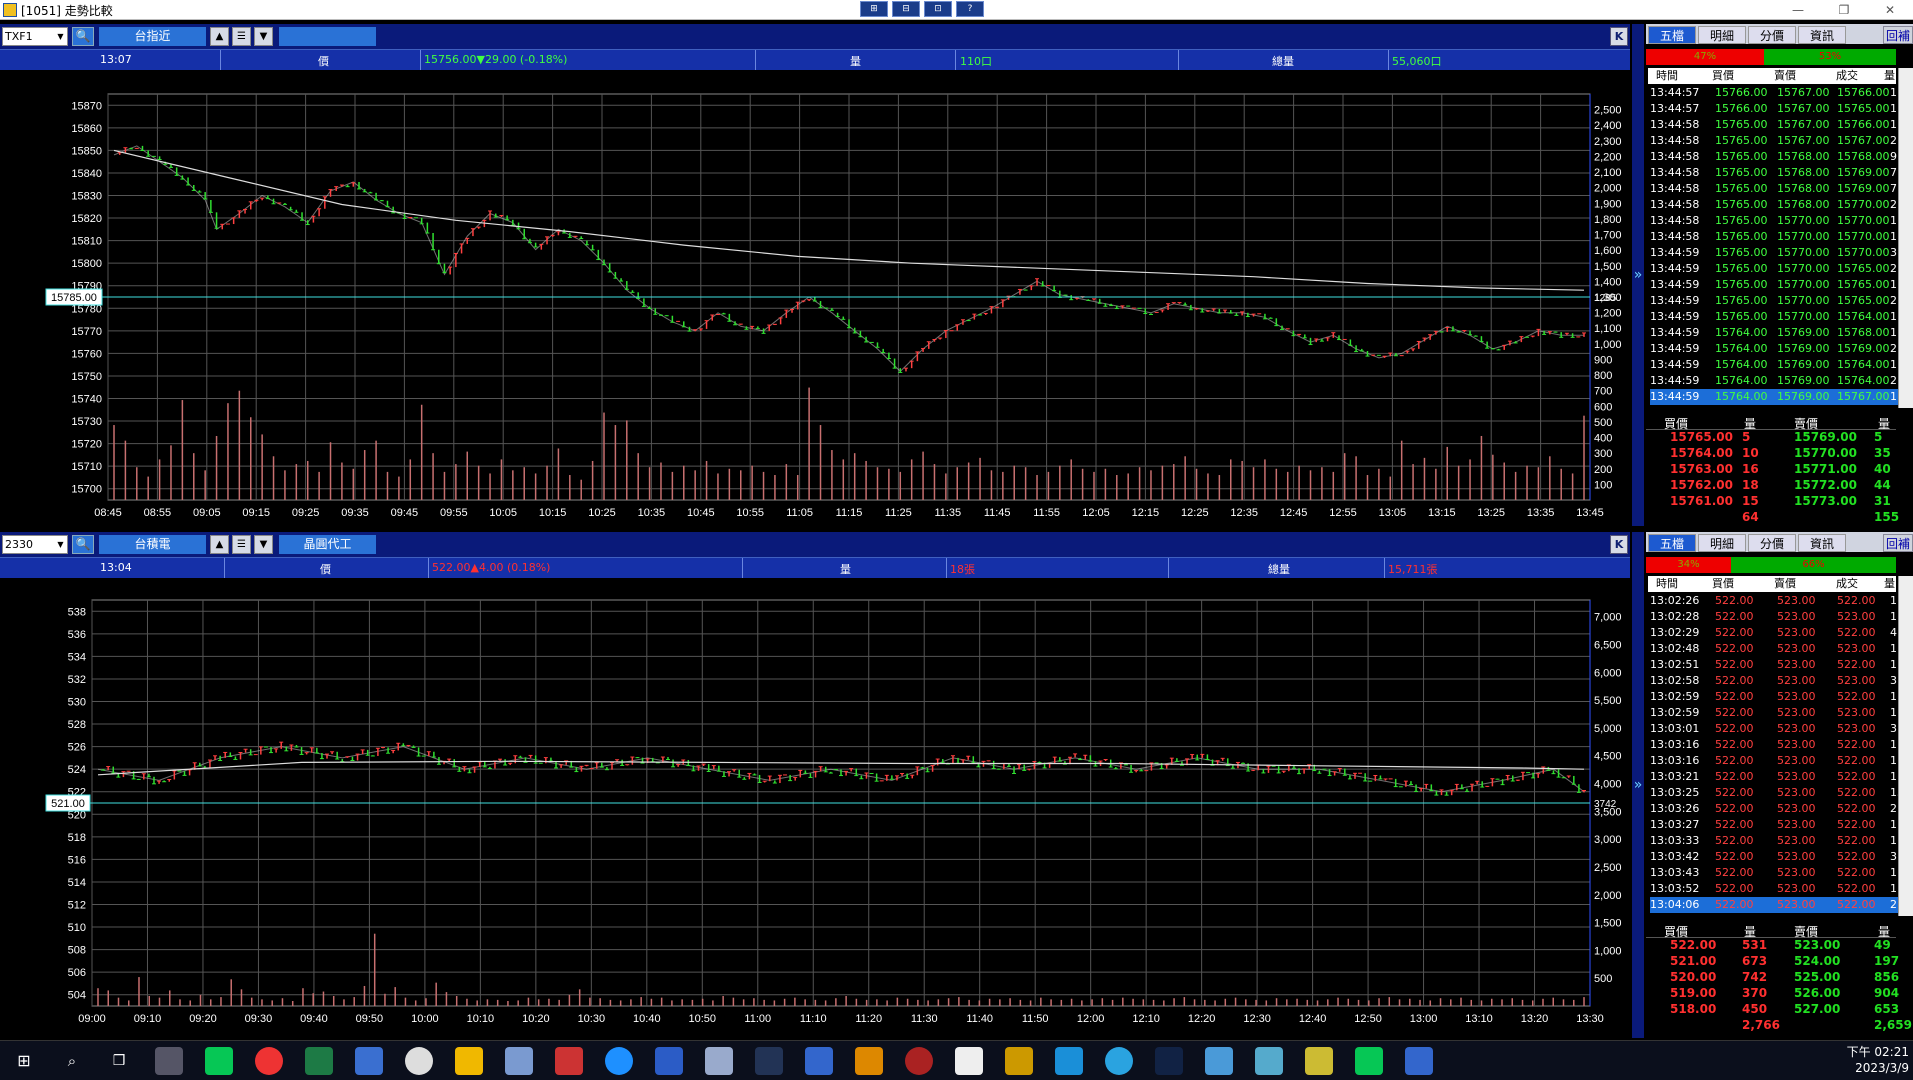 The height and width of the screenshot is (1080, 1913). I want to click on table-row: 13:44:58 15765.00 15767.00 15766.00 1, so click(1774, 125).